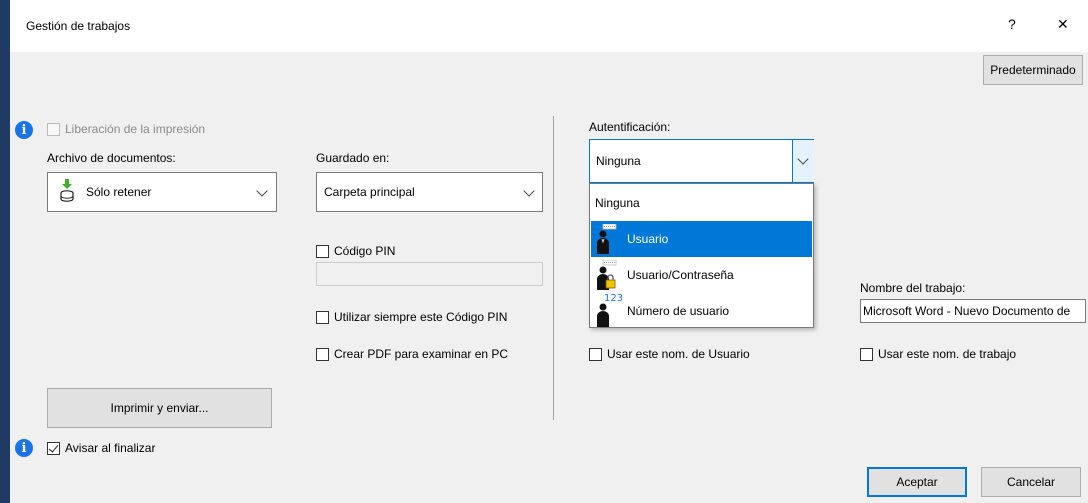 The height and width of the screenshot is (503, 1088). What do you see at coordinates (549, 26) in the screenshot?
I see `title-bar: Gestión de trabajos ? ✕` at bounding box center [549, 26].